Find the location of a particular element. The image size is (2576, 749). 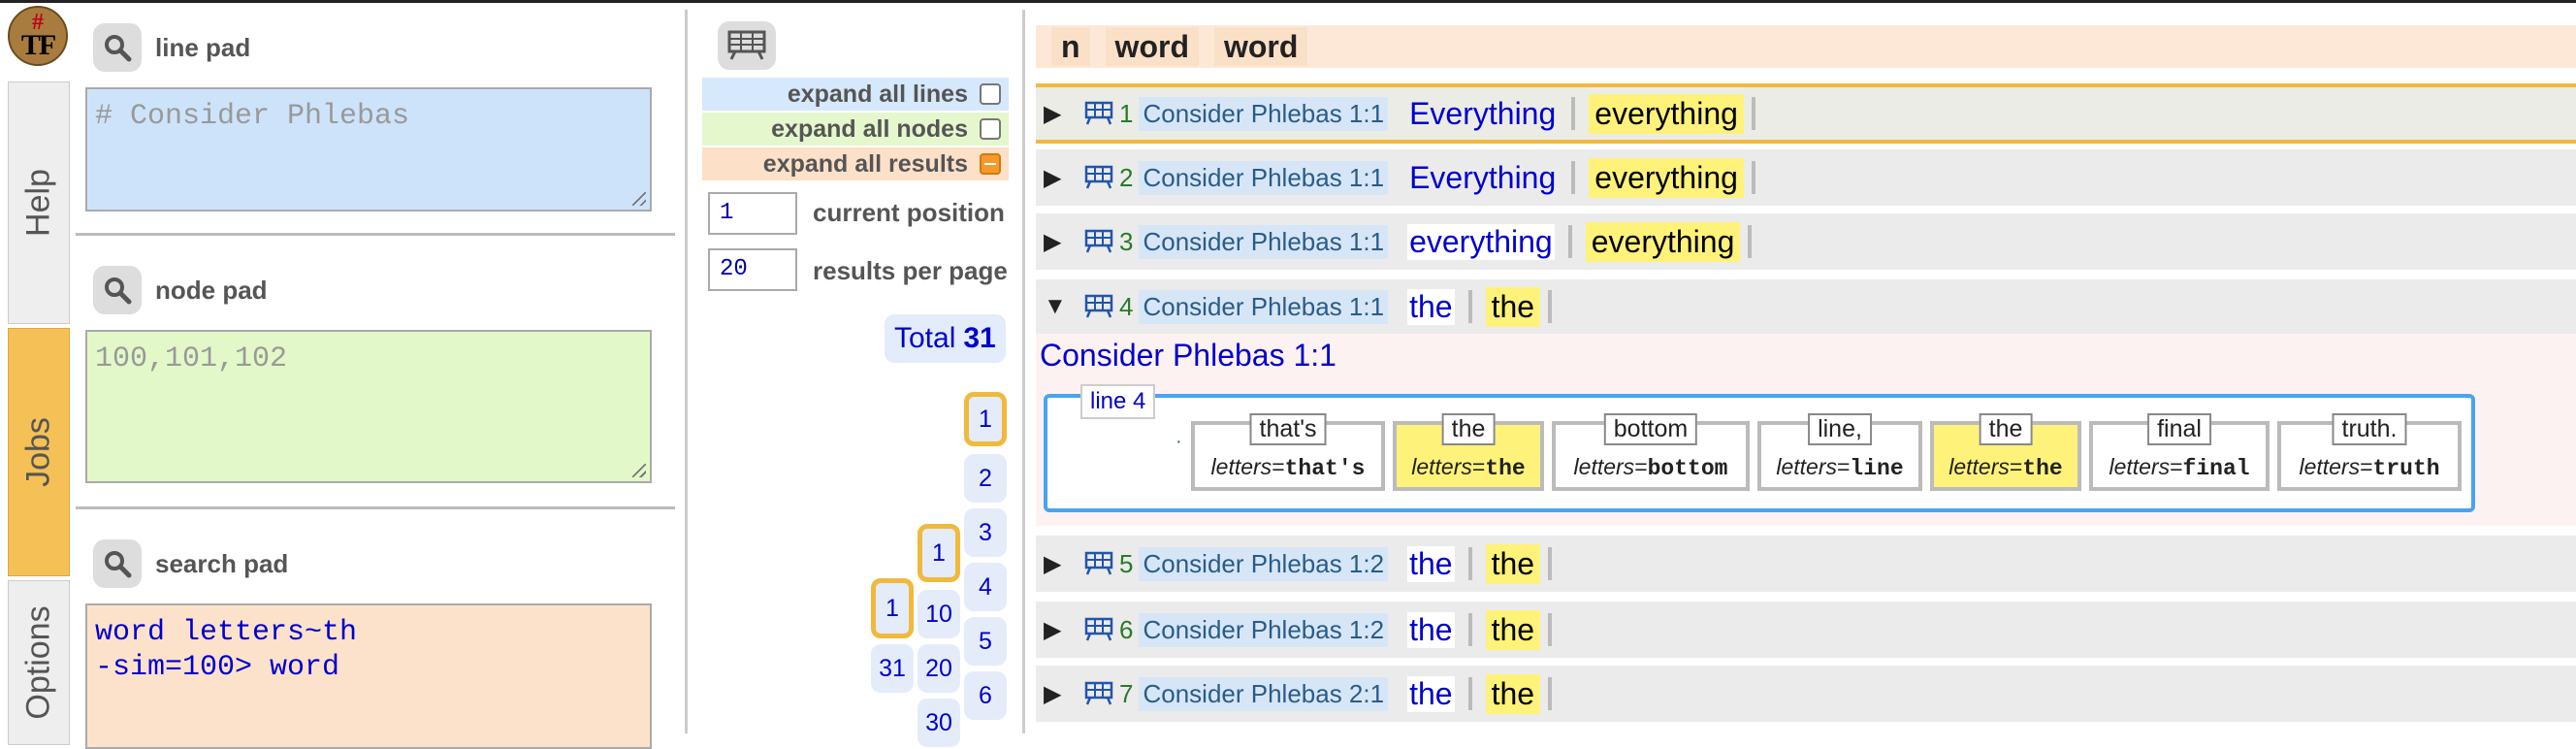

tf-logo: # TF is located at coordinates (38, 36).